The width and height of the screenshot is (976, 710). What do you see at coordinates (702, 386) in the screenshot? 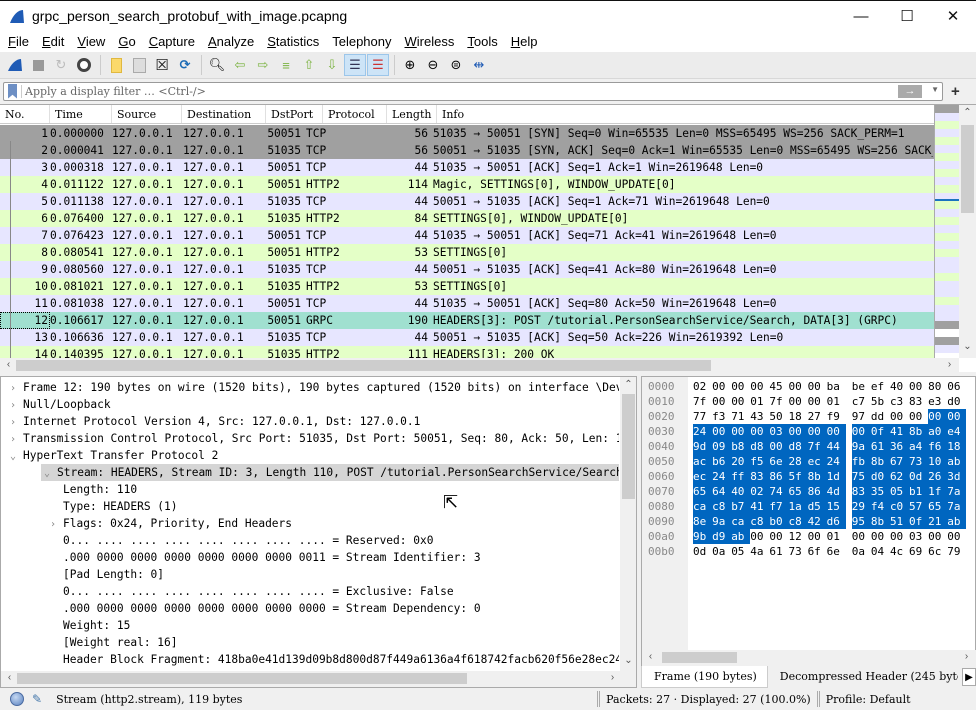
I see `hex-byte: 02` at bounding box center [702, 386].